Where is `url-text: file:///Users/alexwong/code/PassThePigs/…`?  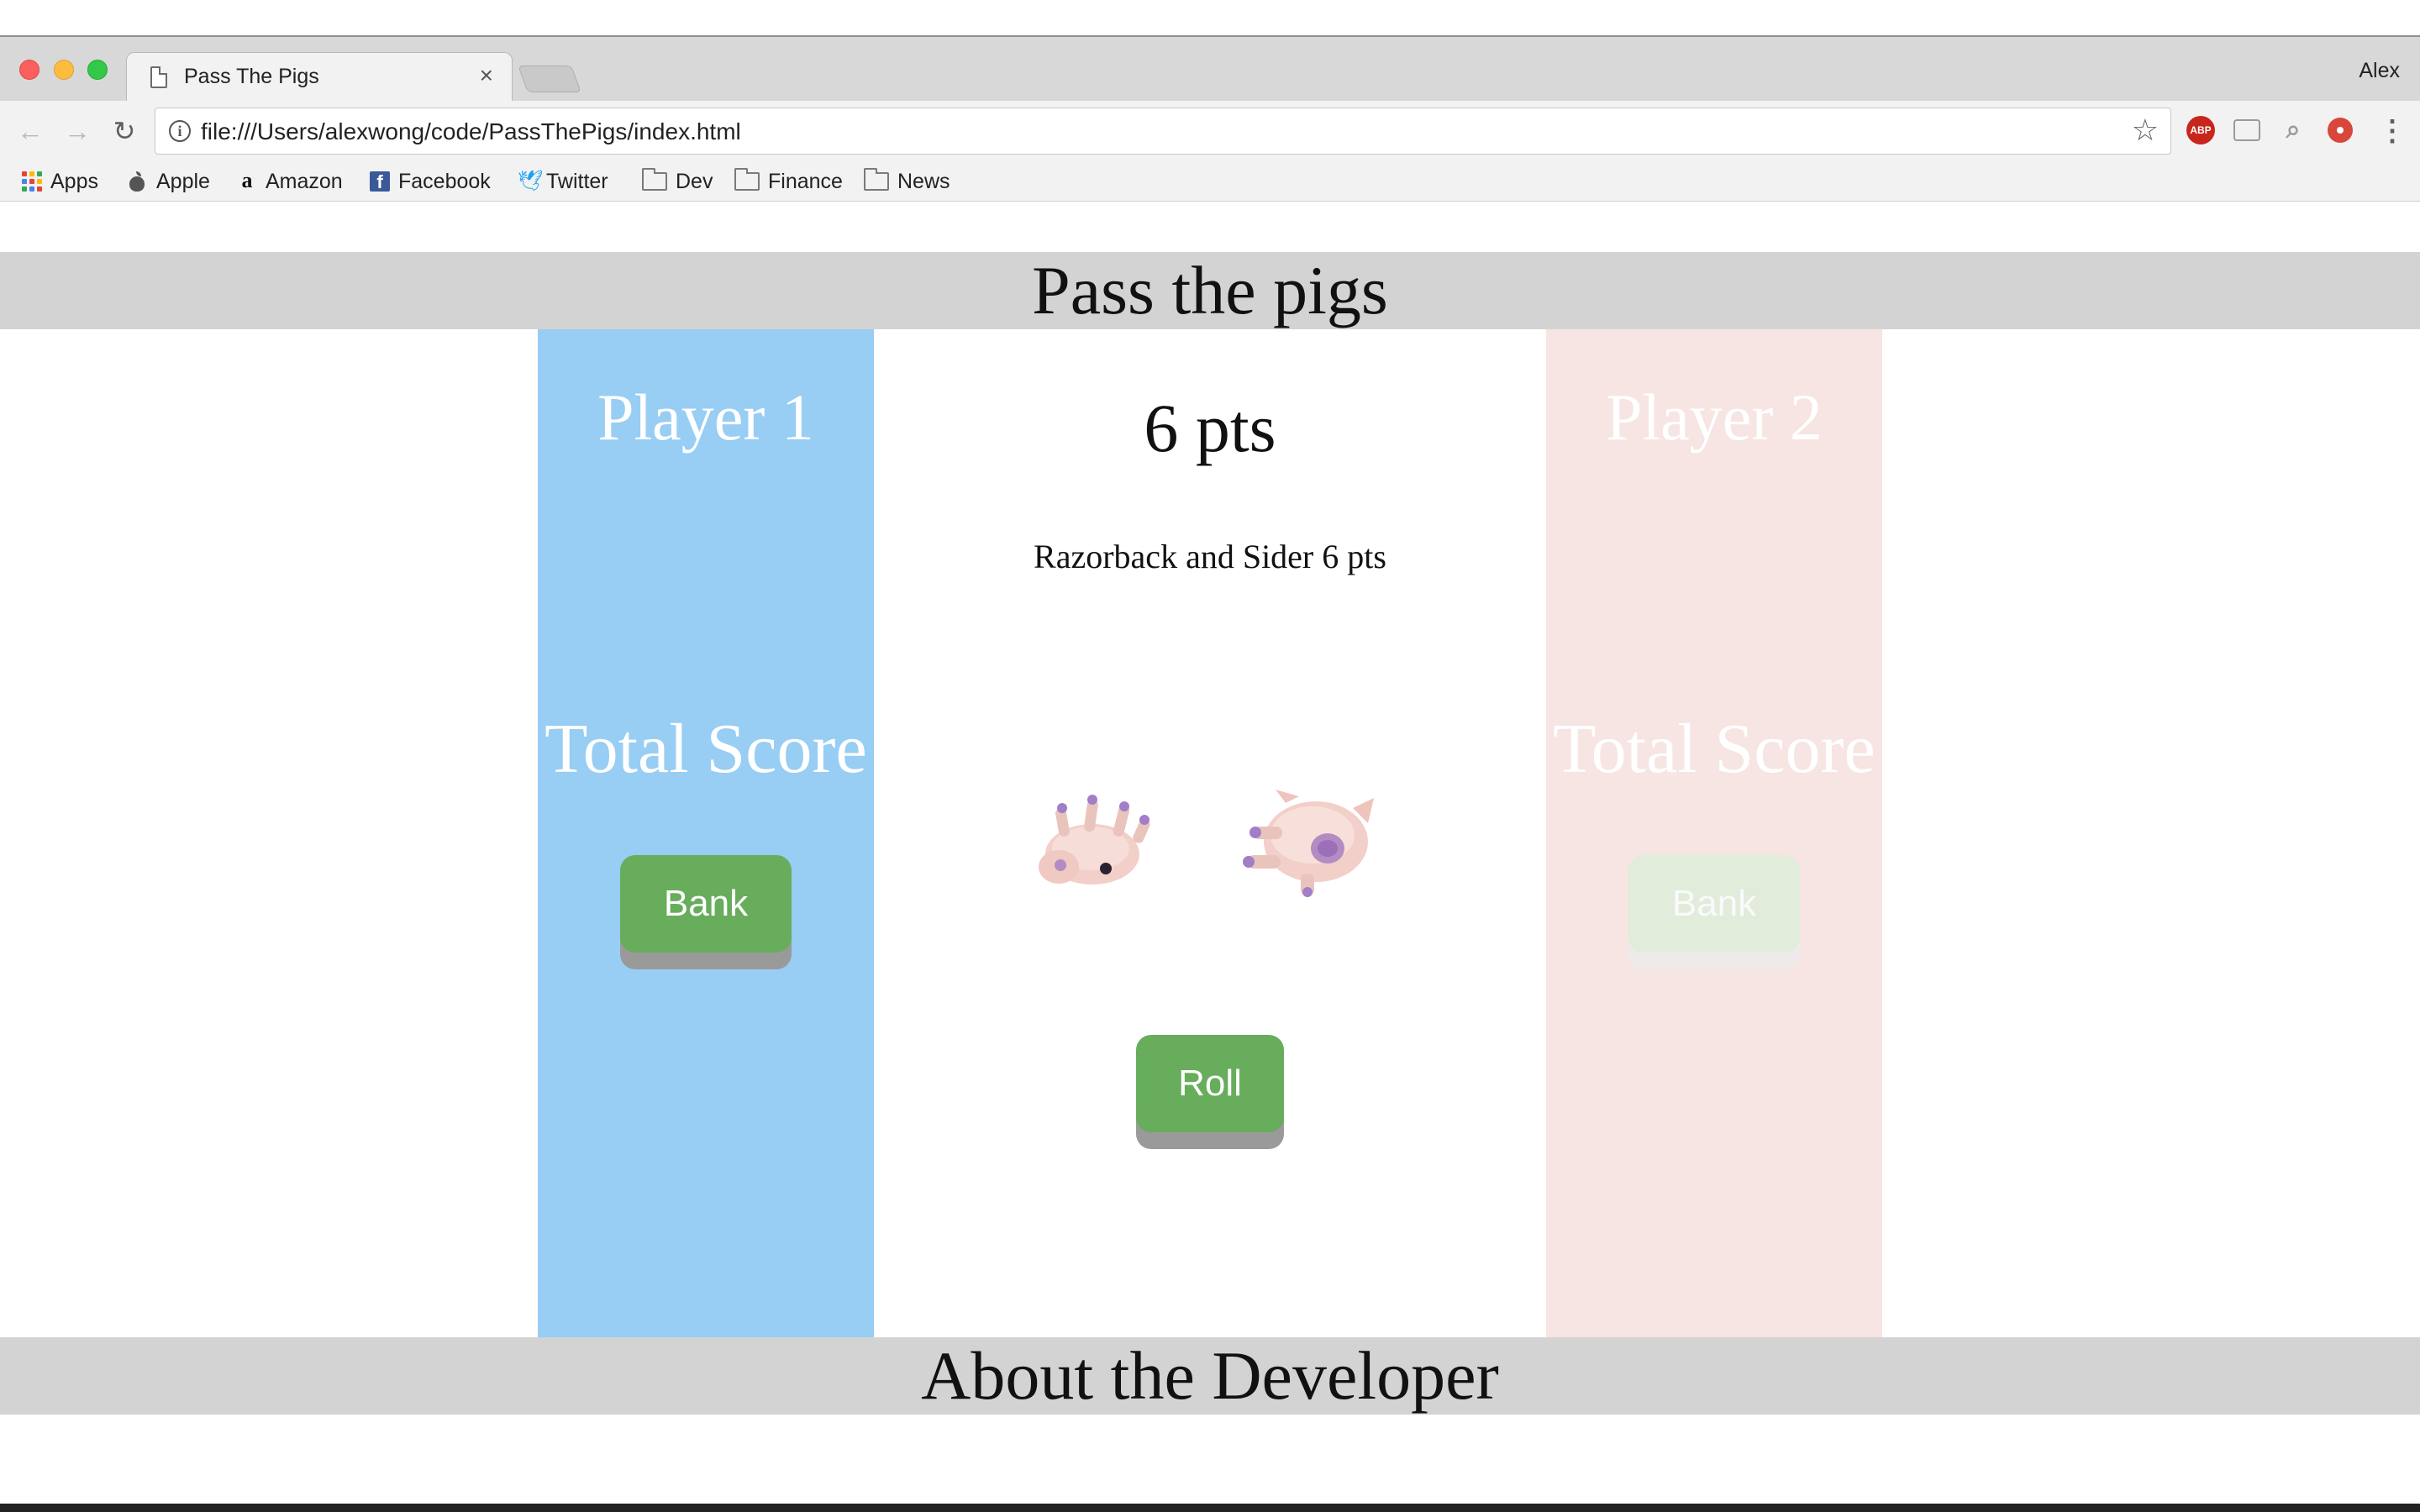
url-text: file:///Users/alexwong/code/PassThePigs/… is located at coordinates (471, 131).